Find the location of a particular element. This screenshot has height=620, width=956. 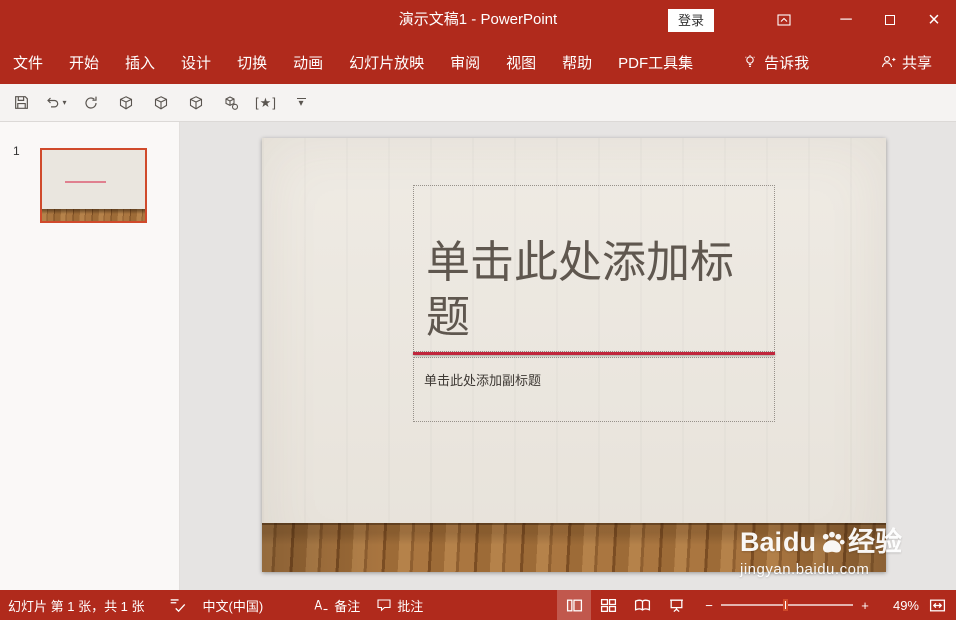

ribbon-tab-animations: 动画 is located at coordinates (308, 62).